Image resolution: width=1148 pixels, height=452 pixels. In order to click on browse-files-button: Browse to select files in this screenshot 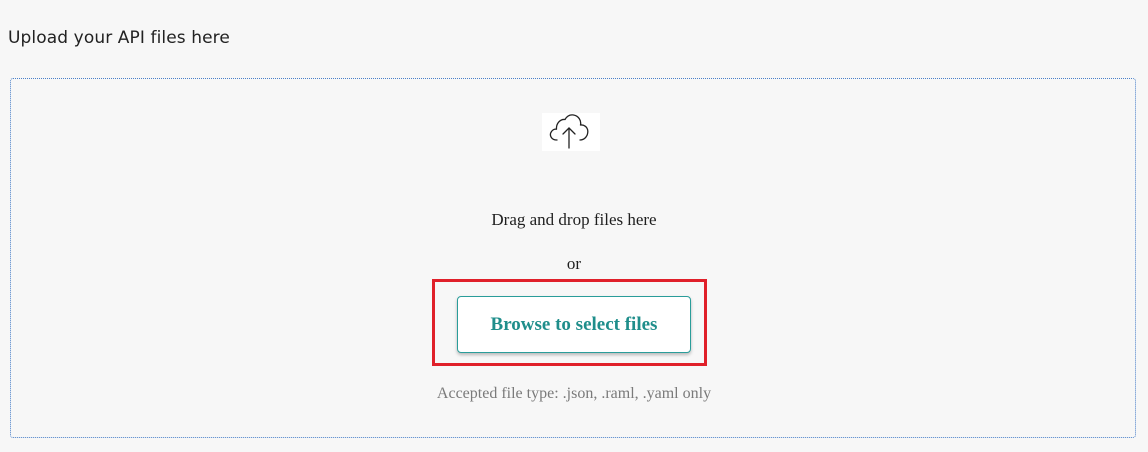, I will do `click(574, 324)`.